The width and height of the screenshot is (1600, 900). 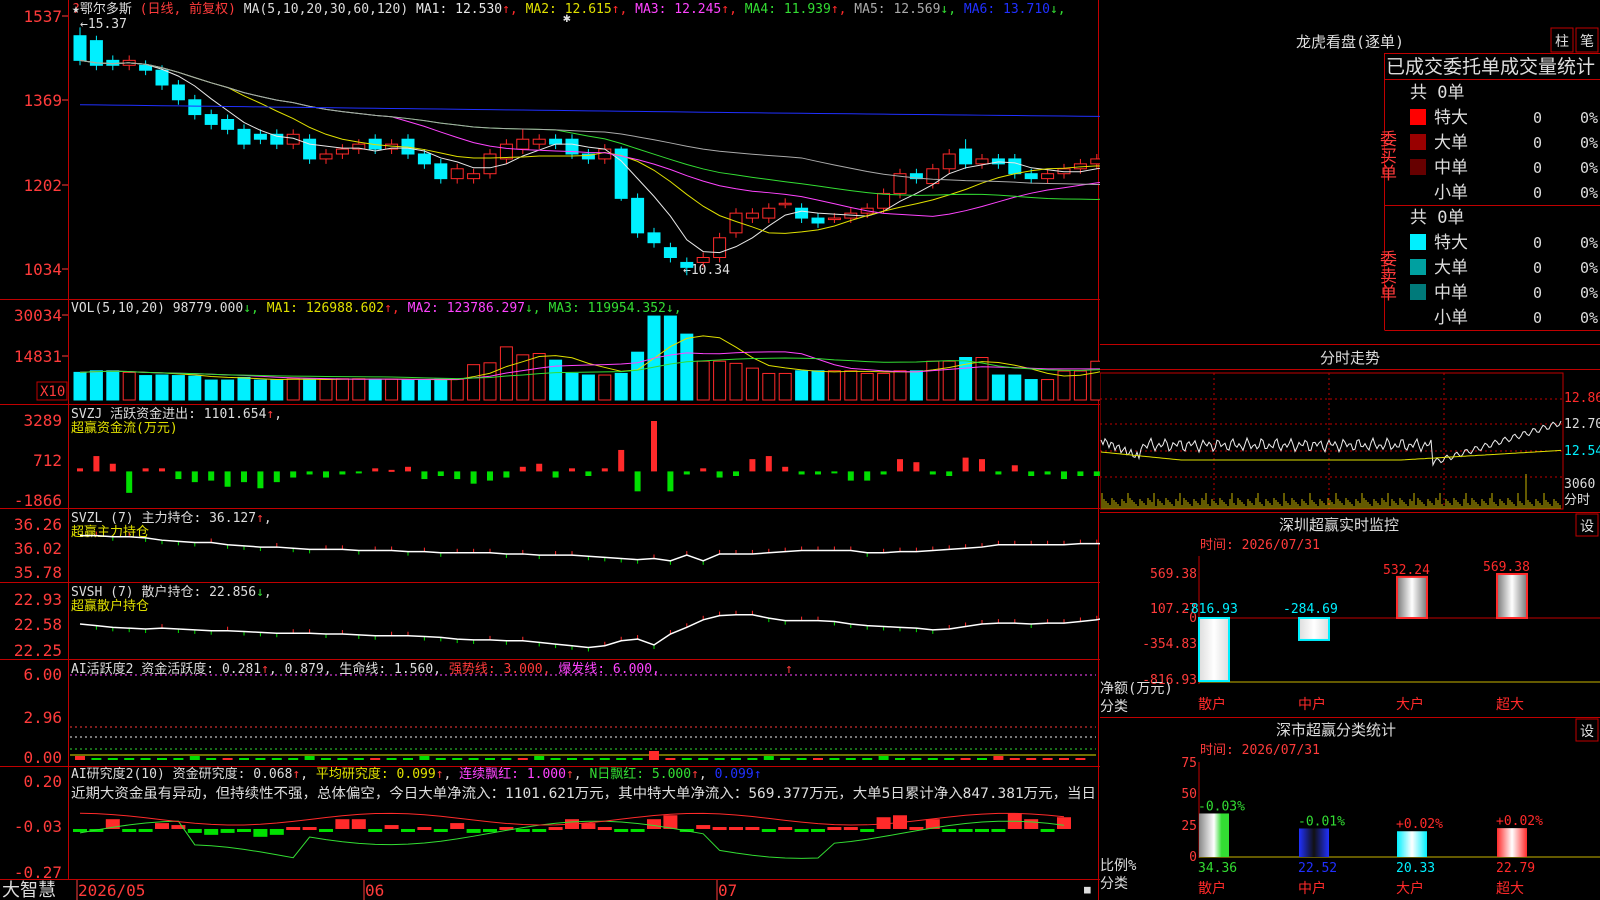 I want to click on main-holding-chart, so click(x=590, y=548).